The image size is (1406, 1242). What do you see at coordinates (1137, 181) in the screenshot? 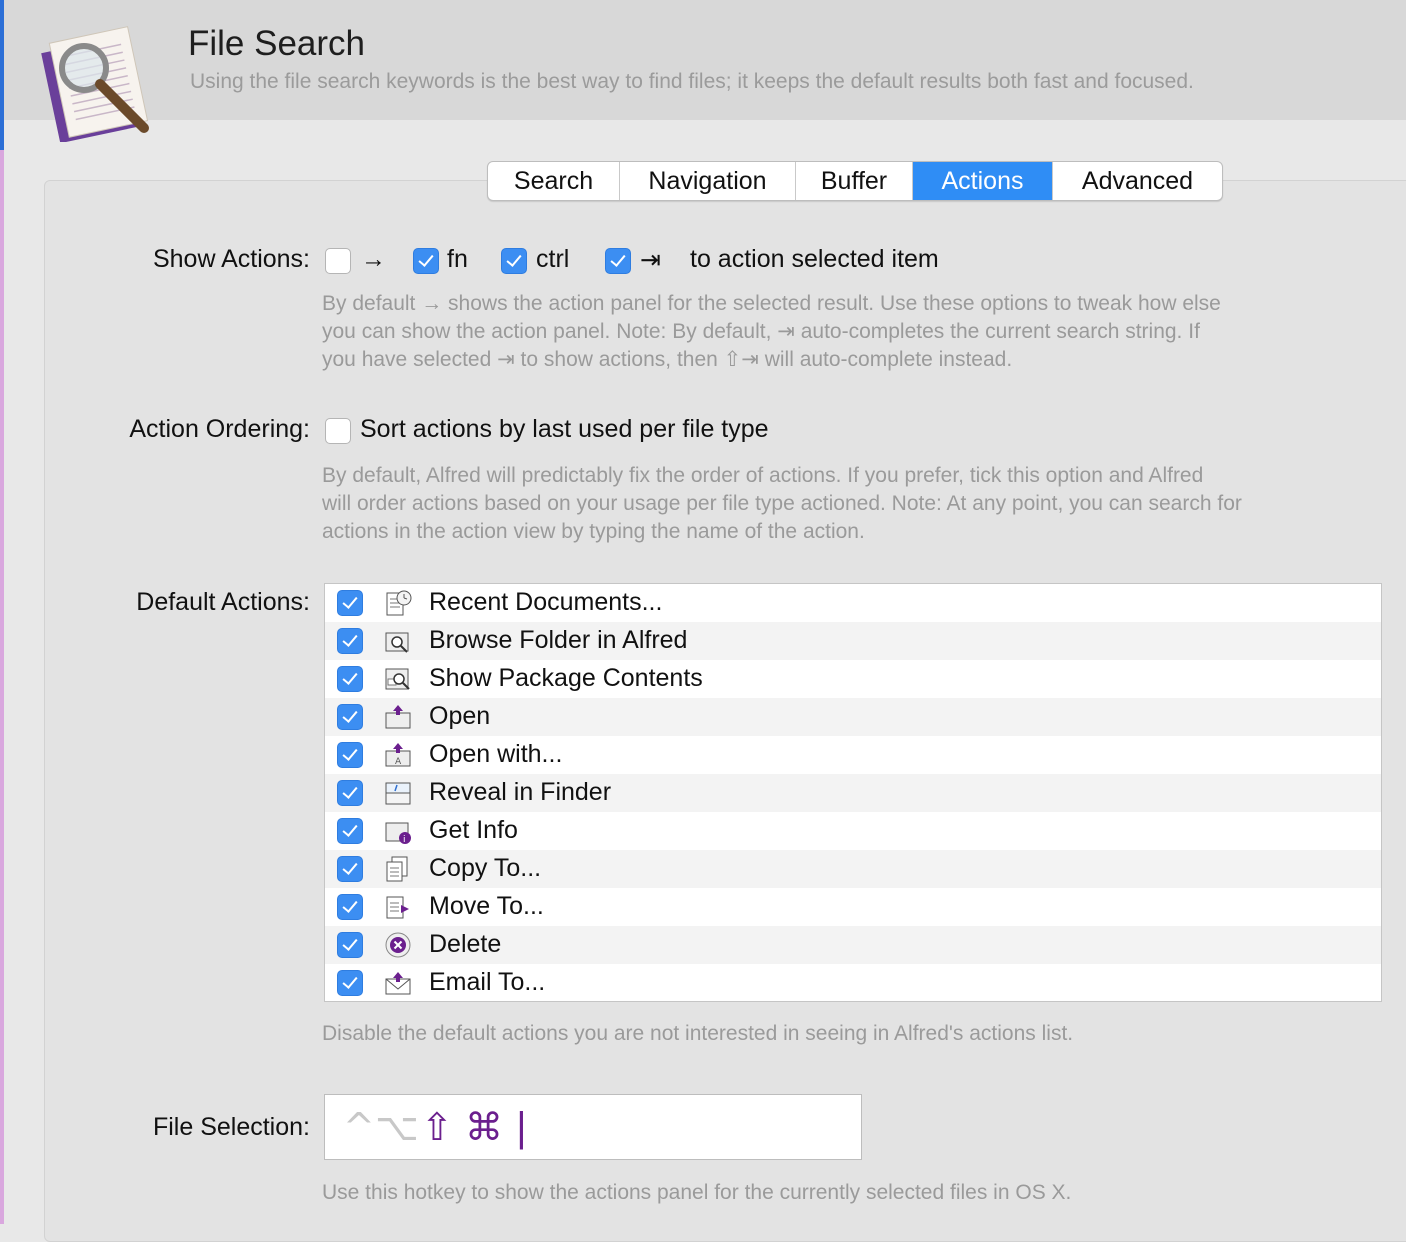
I see `tab-advanced: Advanced` at bounding box center [1137, 181].